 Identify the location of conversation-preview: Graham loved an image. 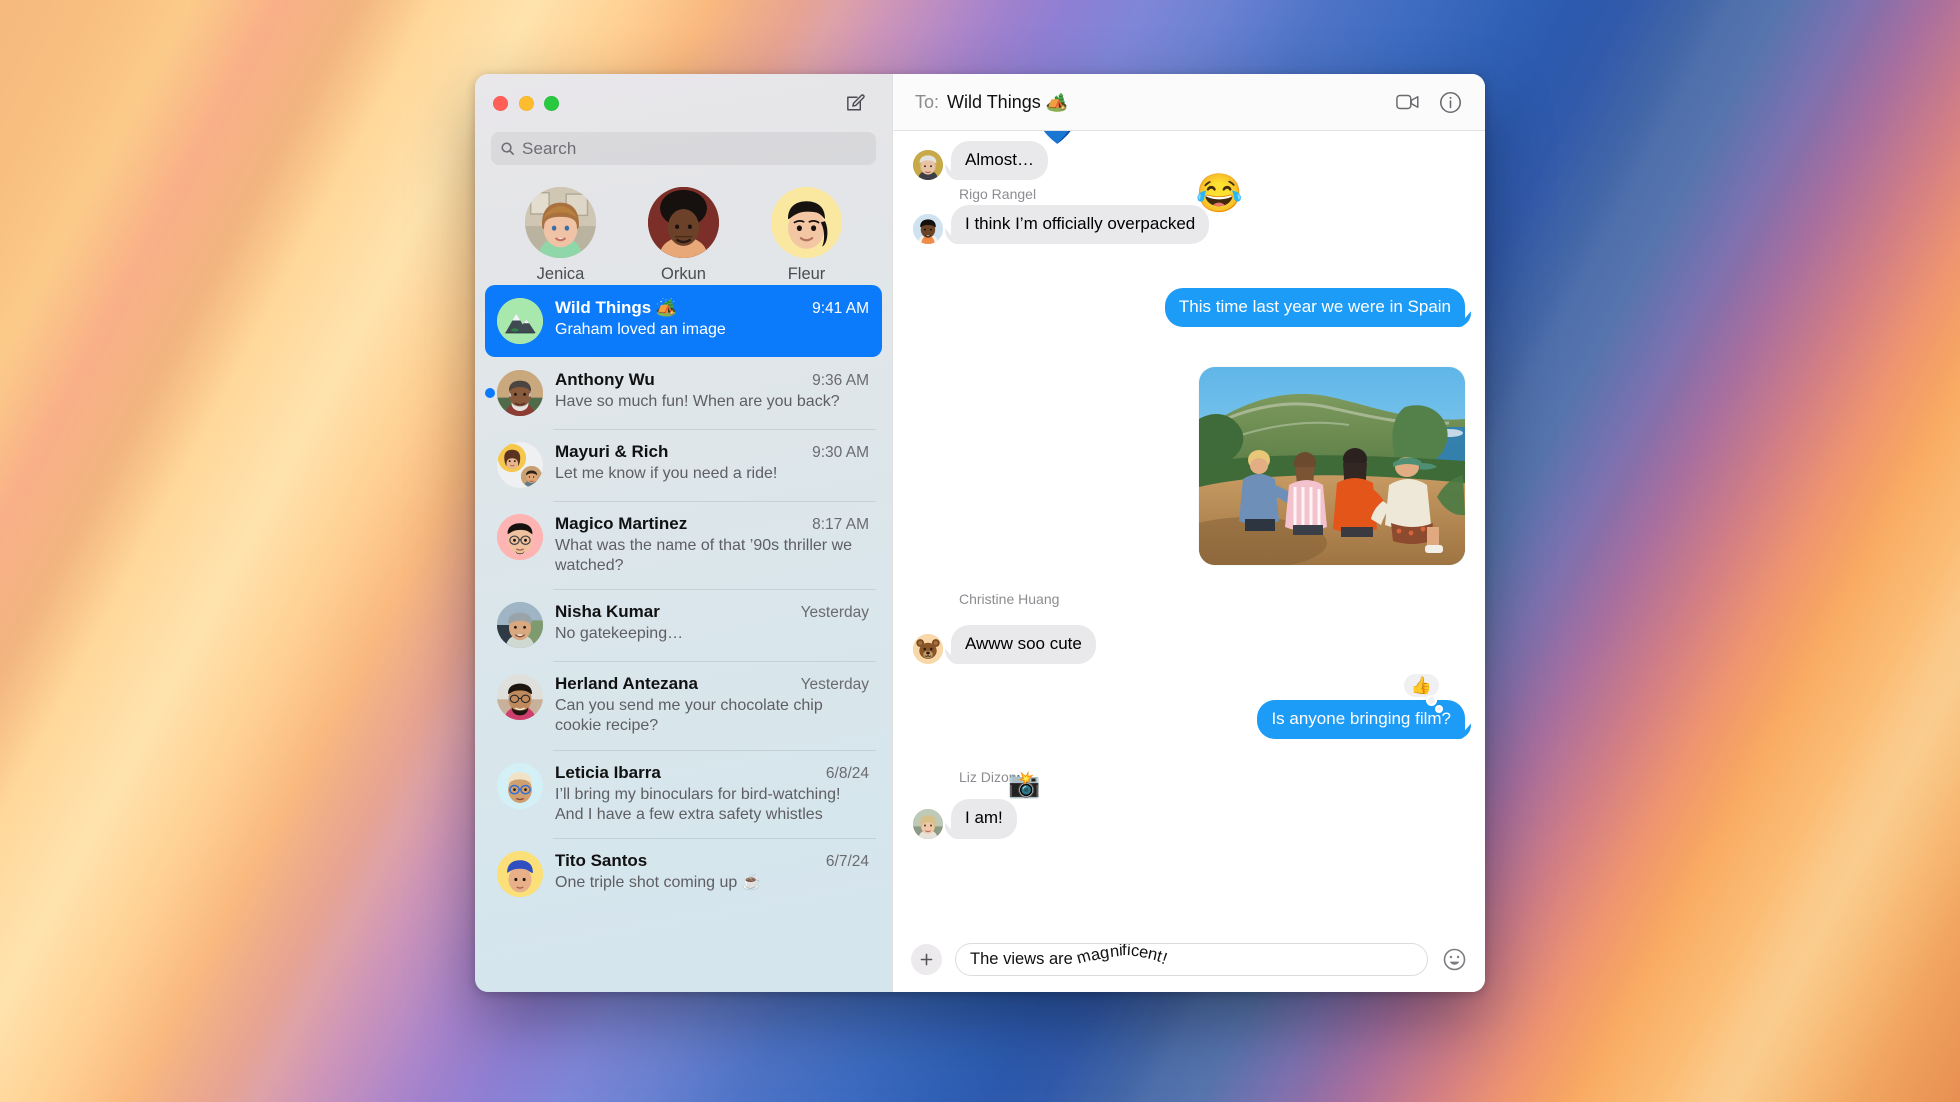
(640, 329).